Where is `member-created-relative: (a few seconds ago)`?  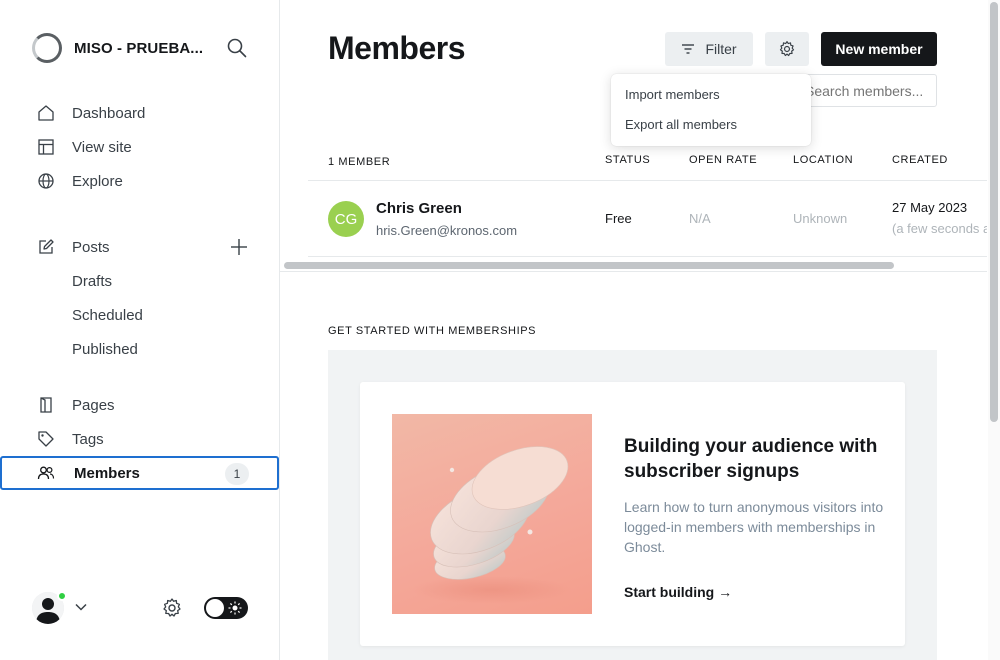
member-created-relative: (a few seconds ago) is located at coordinates (939, 228).